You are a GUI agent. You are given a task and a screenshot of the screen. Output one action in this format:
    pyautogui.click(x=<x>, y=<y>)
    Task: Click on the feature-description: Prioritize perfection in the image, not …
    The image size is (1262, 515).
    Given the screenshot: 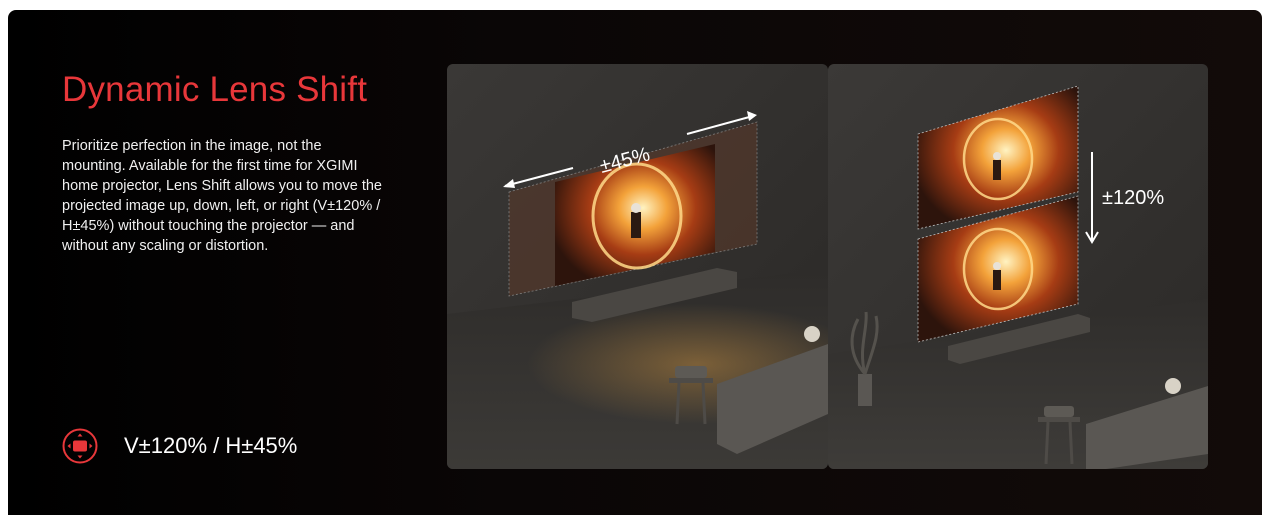 What is the action you would take?
    pyautogui.click(x=222, y=196)
    